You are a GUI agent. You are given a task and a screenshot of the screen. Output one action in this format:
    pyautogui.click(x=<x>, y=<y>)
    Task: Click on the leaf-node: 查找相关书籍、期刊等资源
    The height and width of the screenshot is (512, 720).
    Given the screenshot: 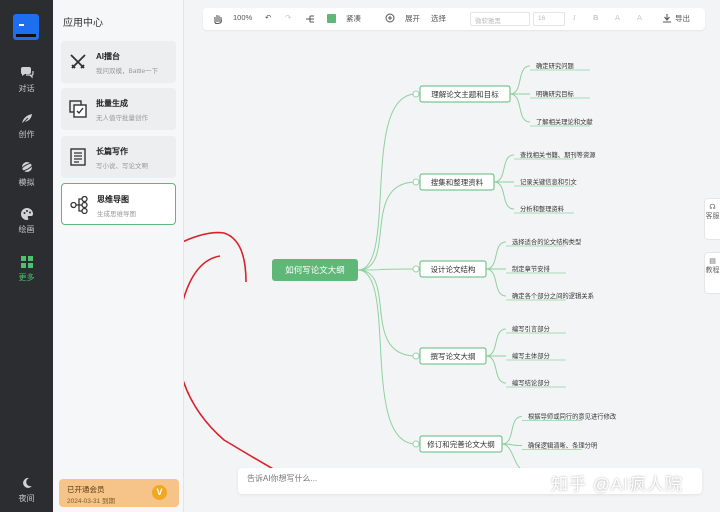 What is the action you would take?
    pyautogui.click(x=558, y=154)
    